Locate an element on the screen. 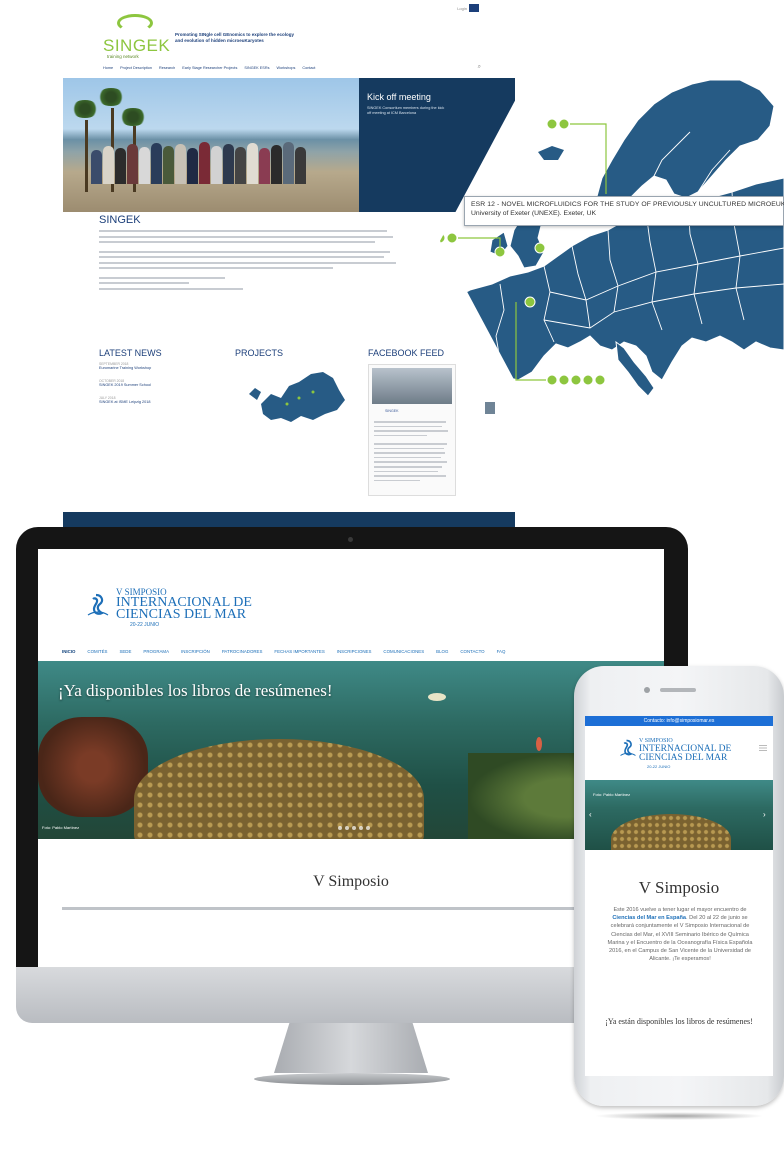 The image size is (784, 1150). chevron-left-icon: ‹ is located at coordinates (590, 814).